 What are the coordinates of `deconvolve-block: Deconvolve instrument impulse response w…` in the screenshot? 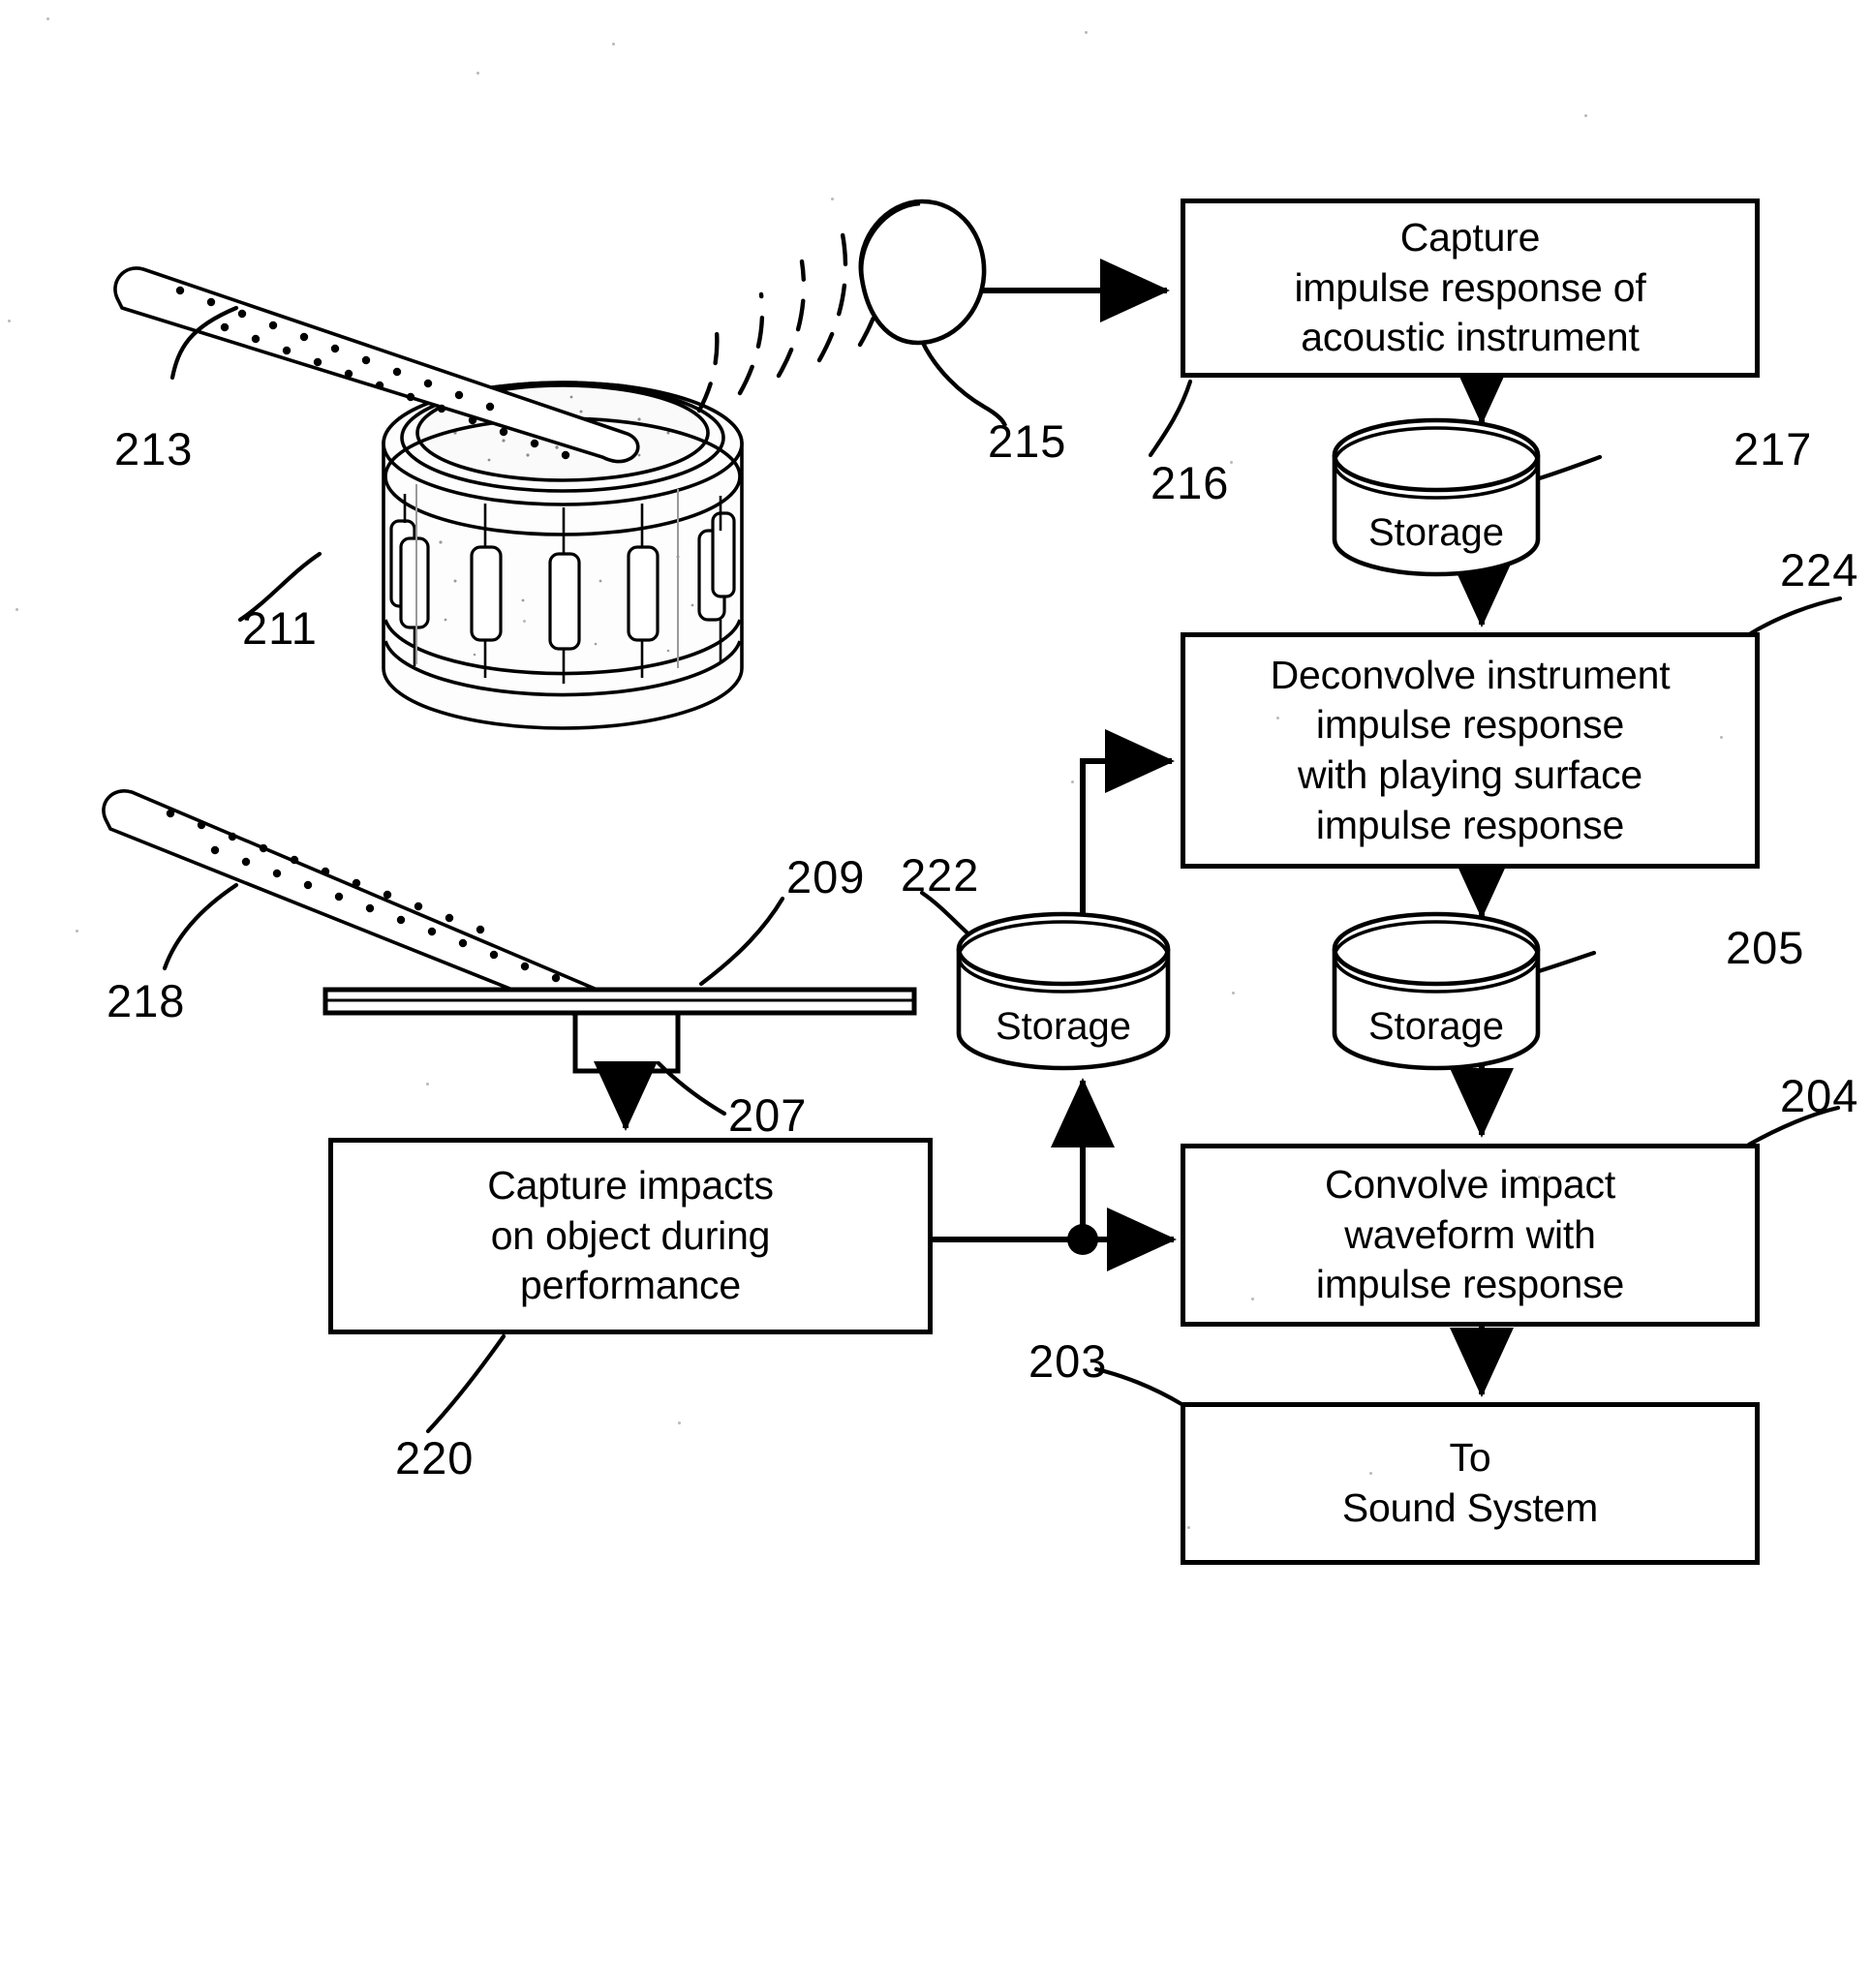 It's located at (1470, 750).